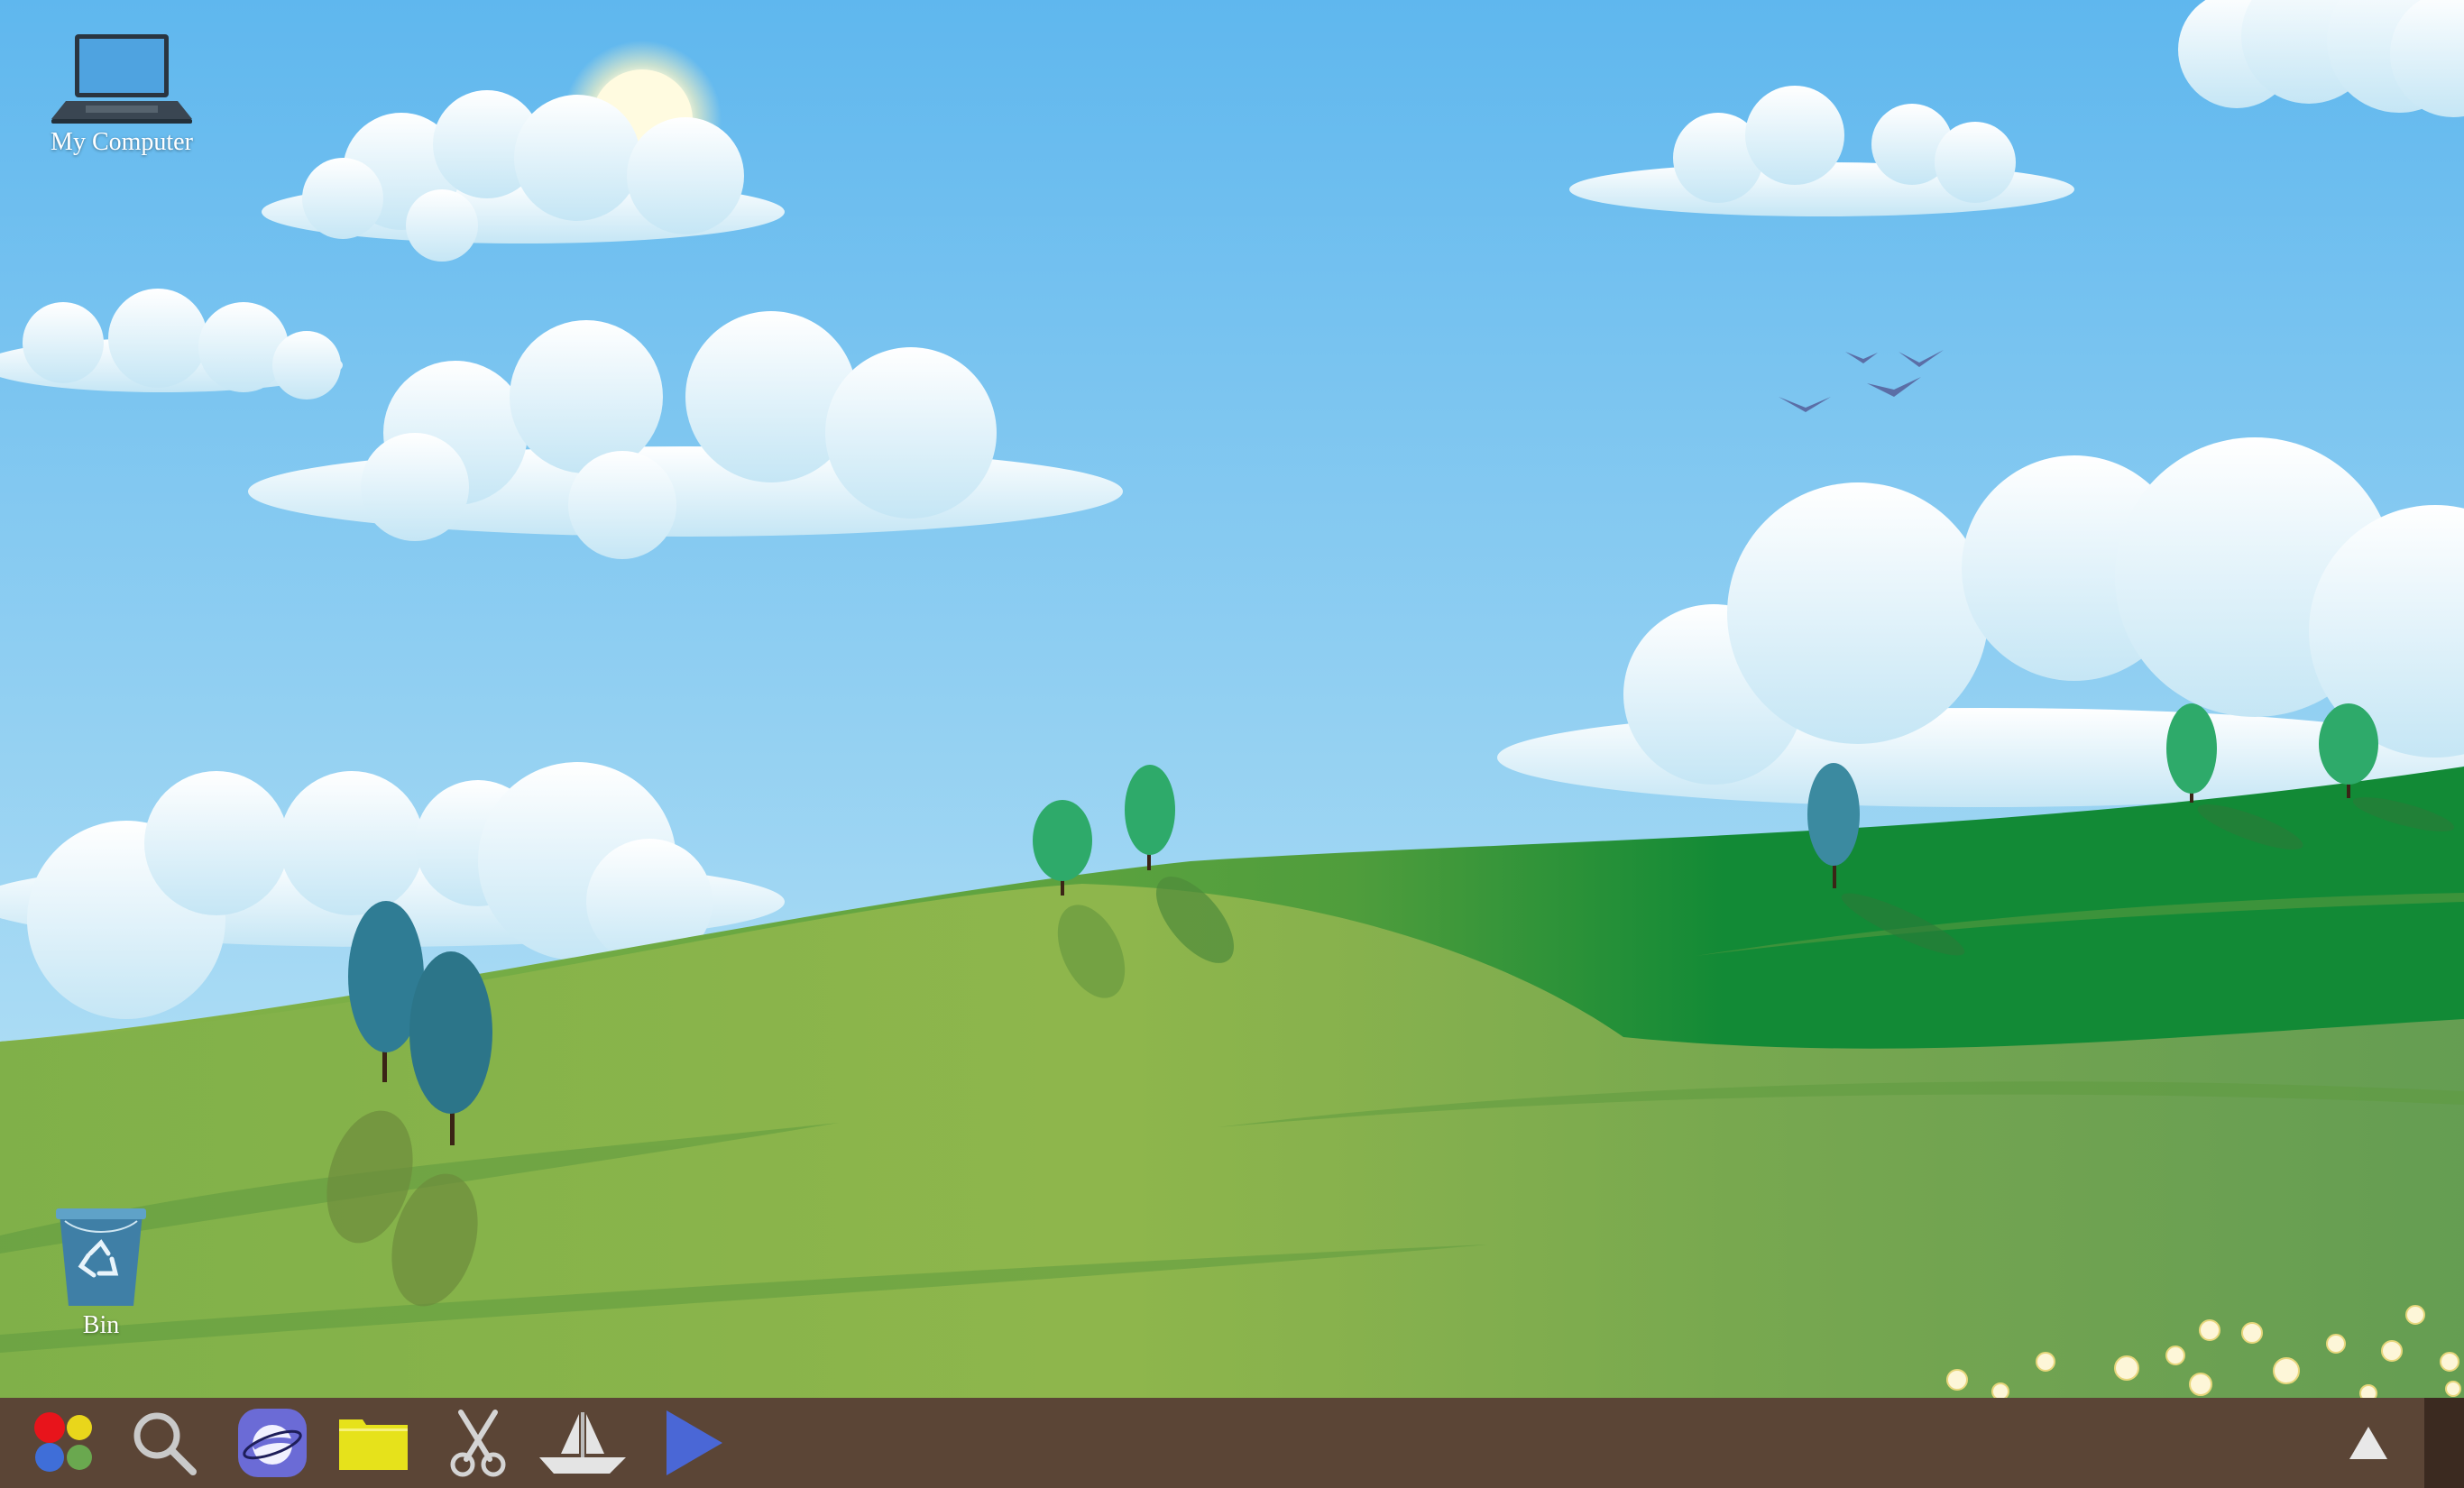  I want to click on play-icon, so click(695, 1442).